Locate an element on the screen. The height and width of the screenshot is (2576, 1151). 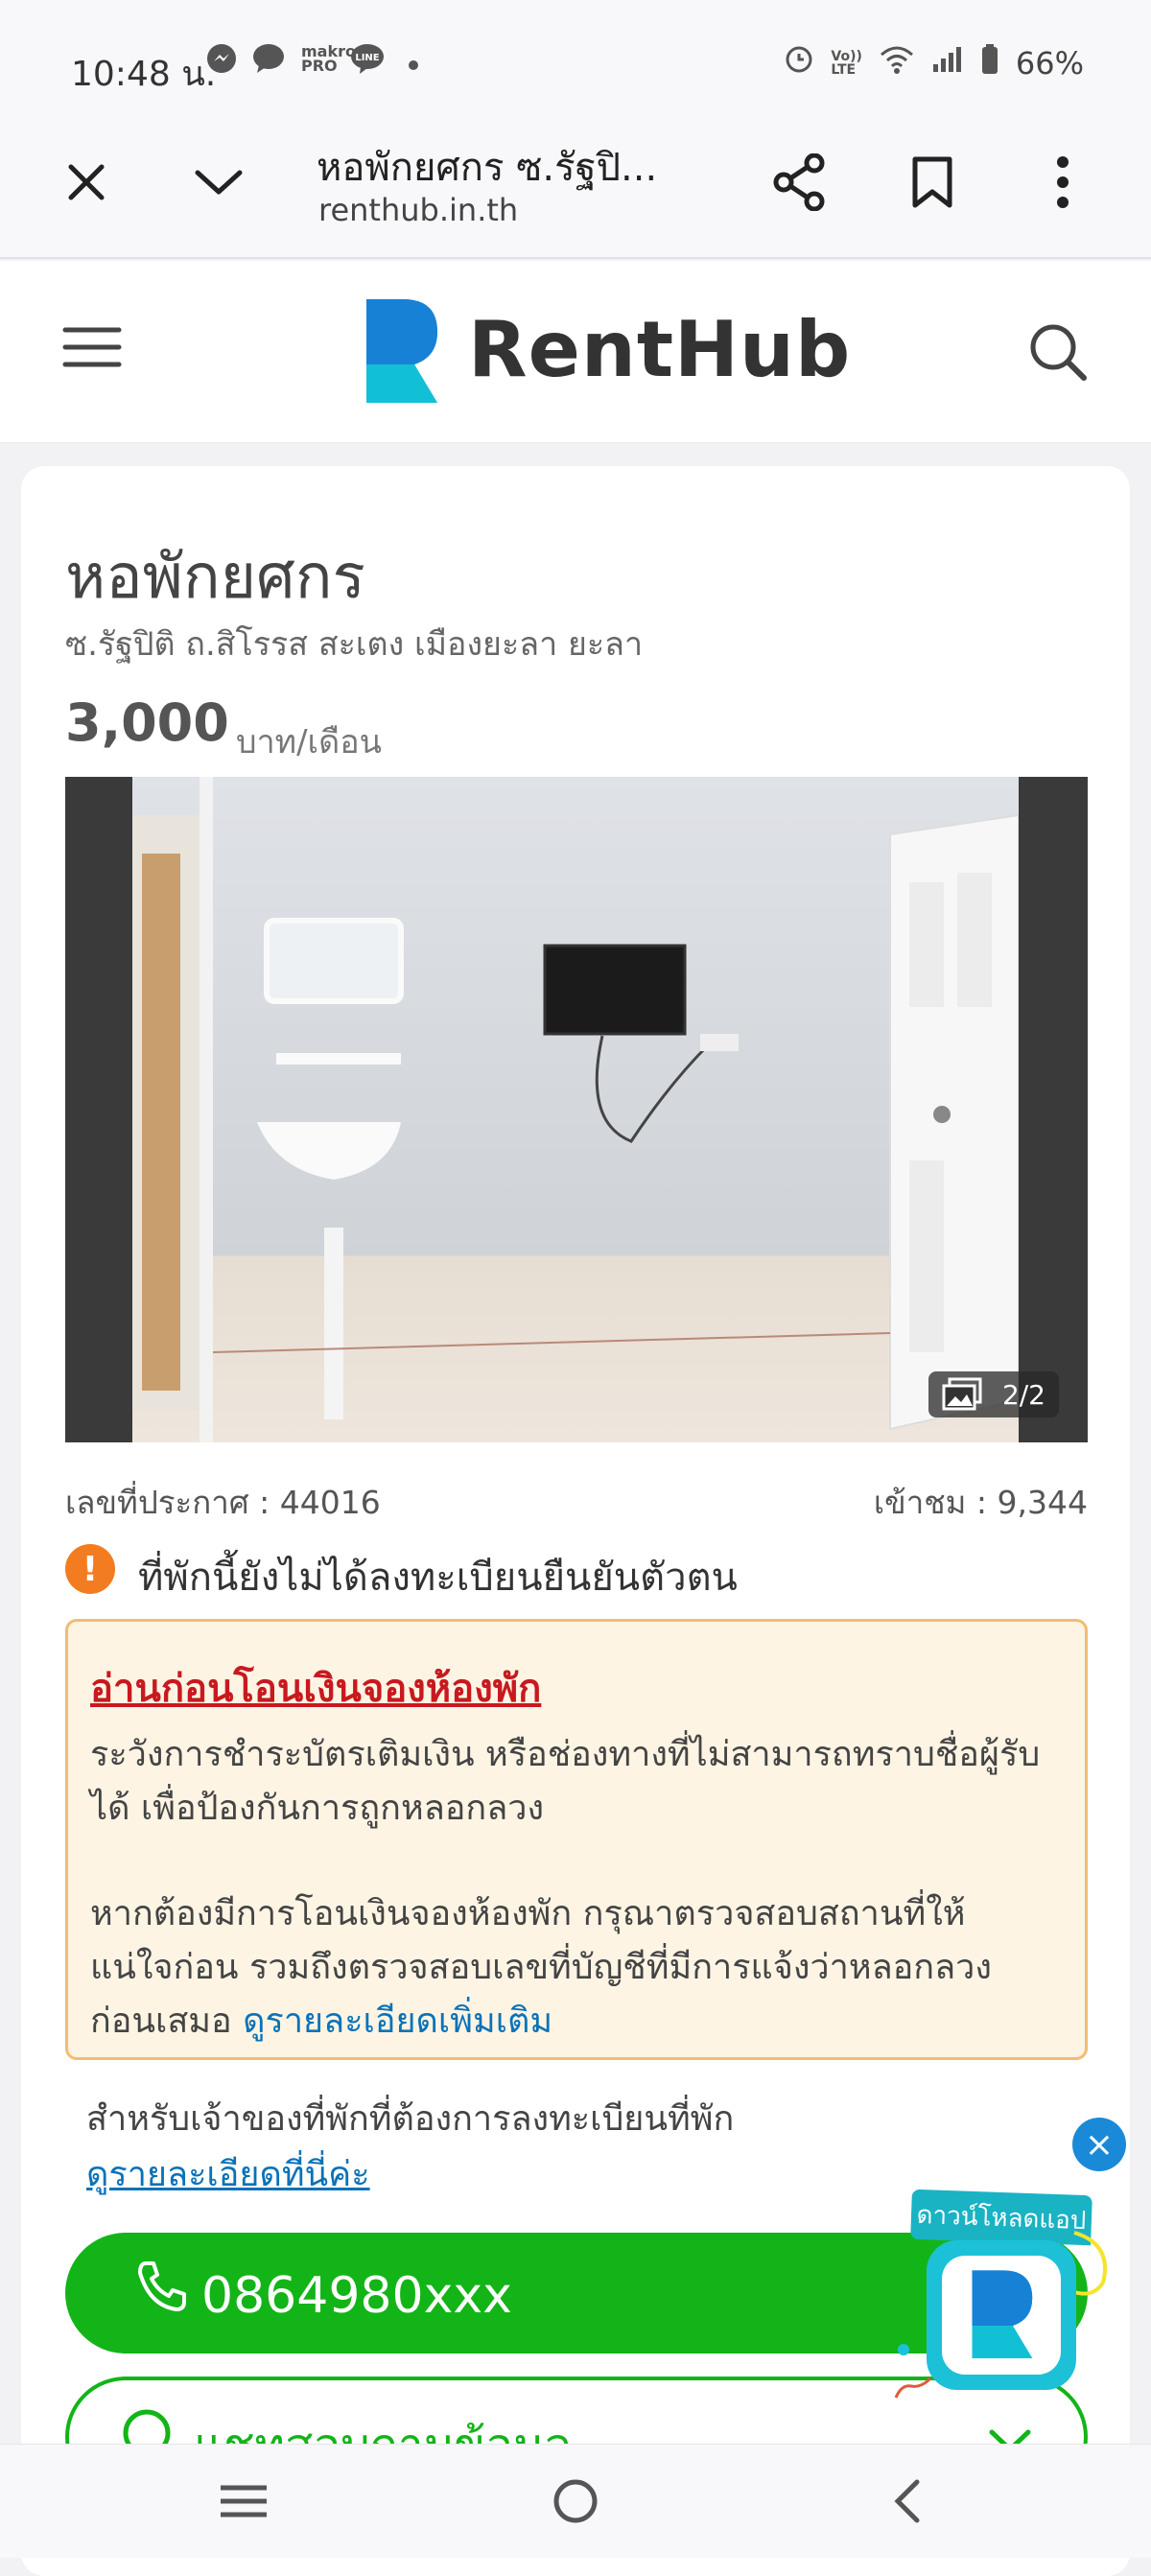
renthub-logo-icon is located at coordinates (401, 353).